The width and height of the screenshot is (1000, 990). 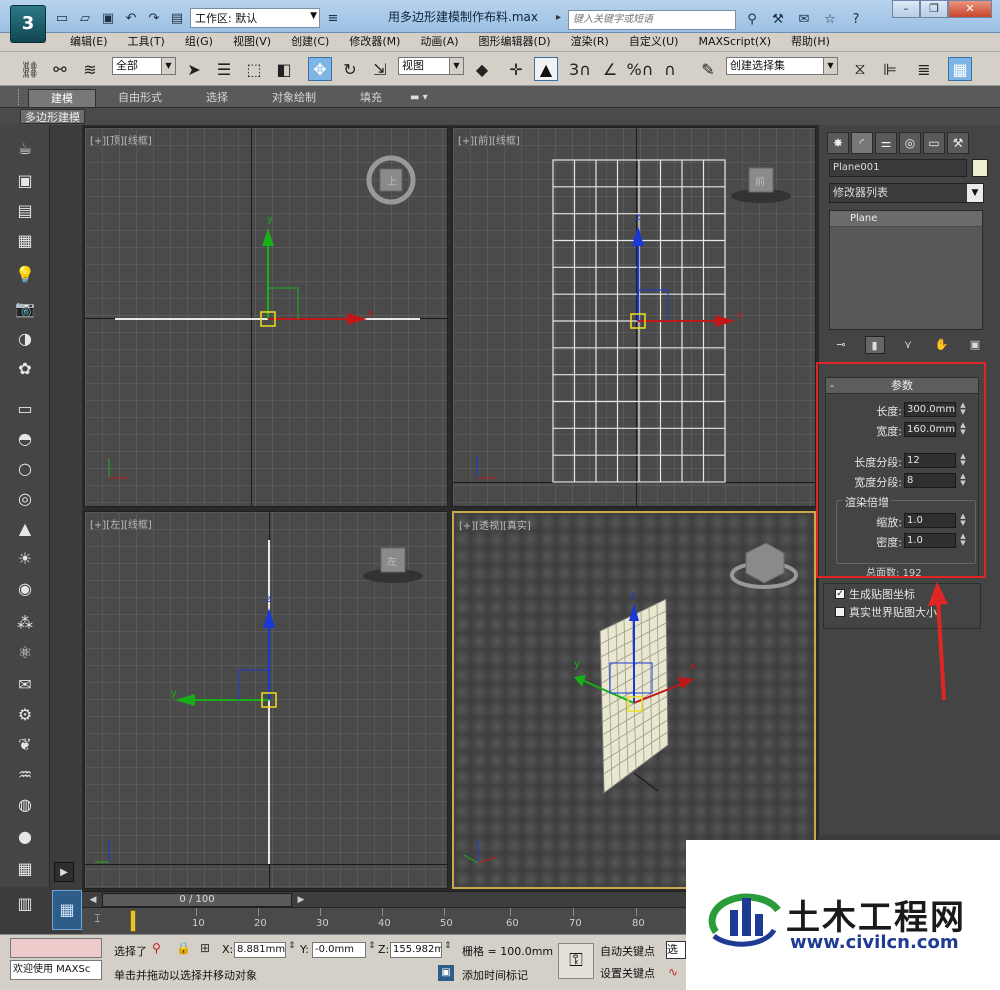 I want to click on add-time-tag: 添加时间标记, so click(x=495, y=975).